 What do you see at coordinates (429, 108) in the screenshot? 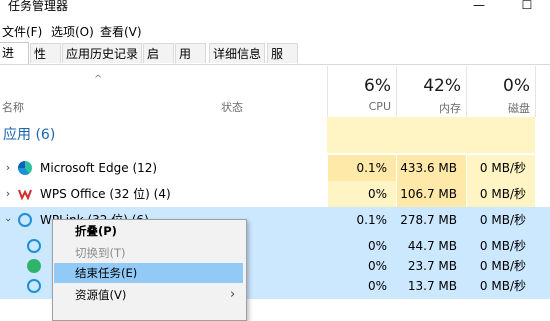
I see `header-memory: 内存` at bounding box center [429, 108].